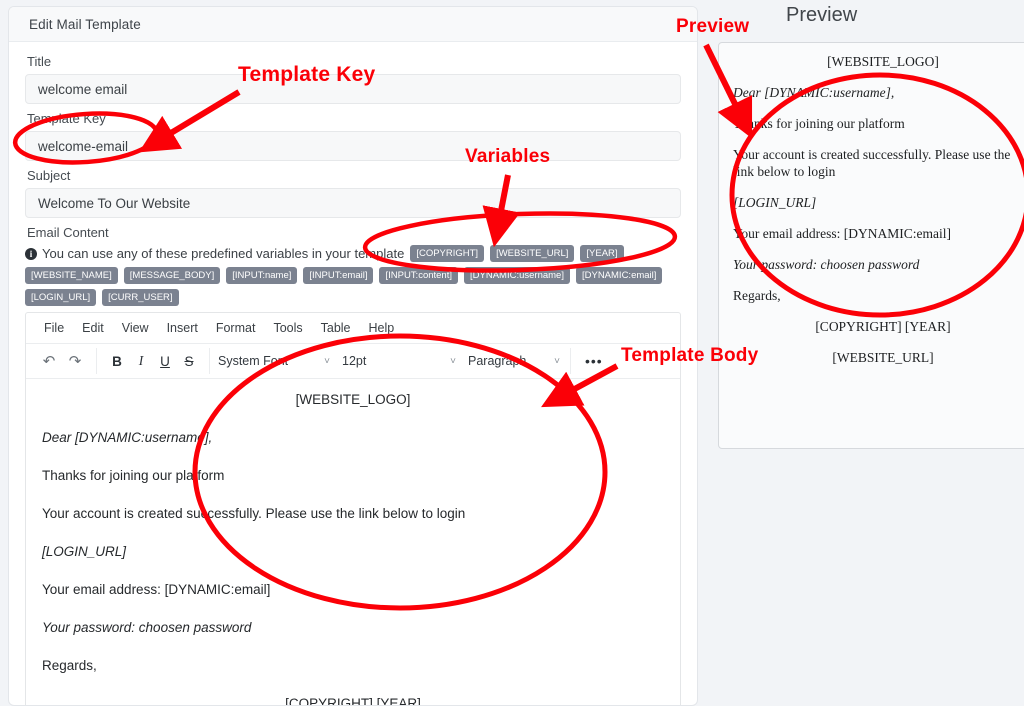 This screenshot has width=1024, height=706. What do you see at coordinates (135, 328) in the screenshot?
I see `menu-view: View` at bounding box center [135, 328].